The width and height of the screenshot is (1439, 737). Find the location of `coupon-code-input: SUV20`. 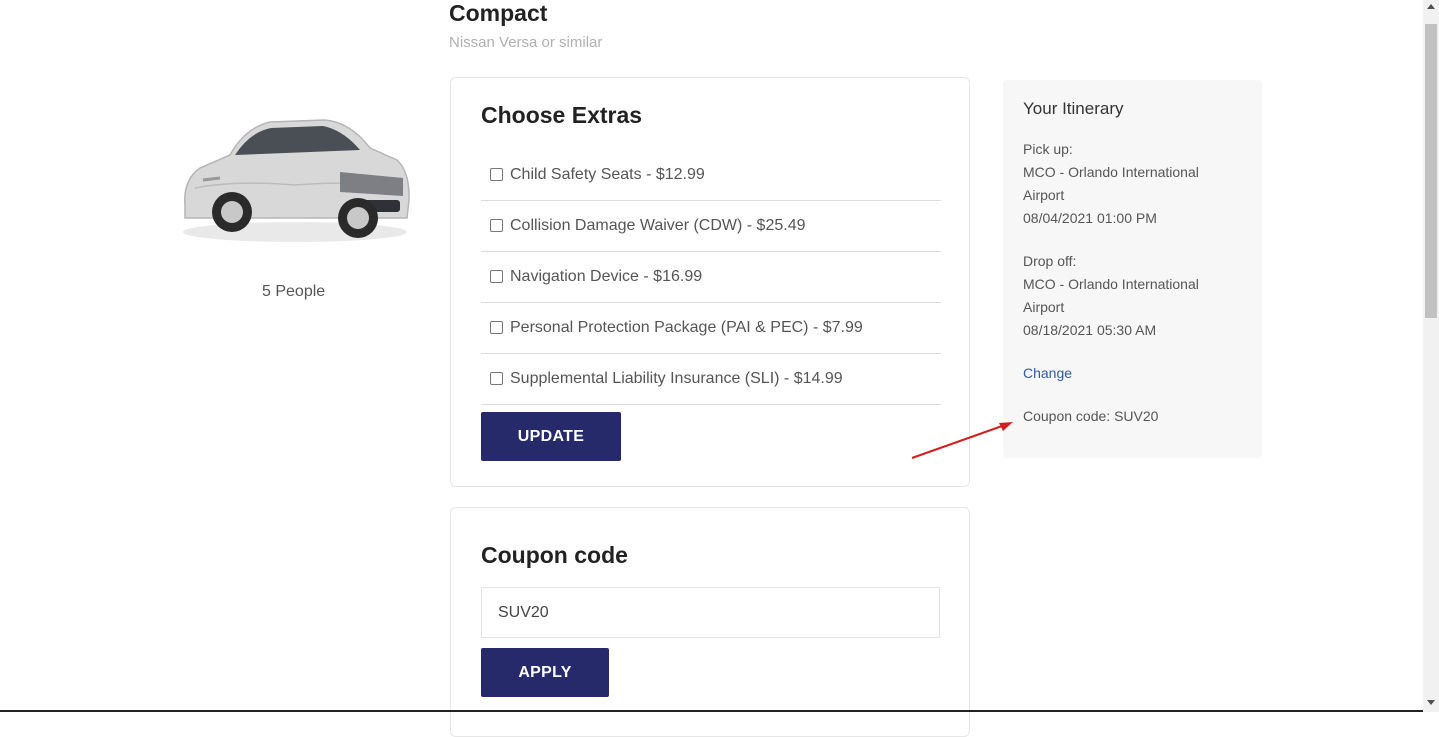

coupon-code-input: SUV20 is located at coordinates (710, 612).